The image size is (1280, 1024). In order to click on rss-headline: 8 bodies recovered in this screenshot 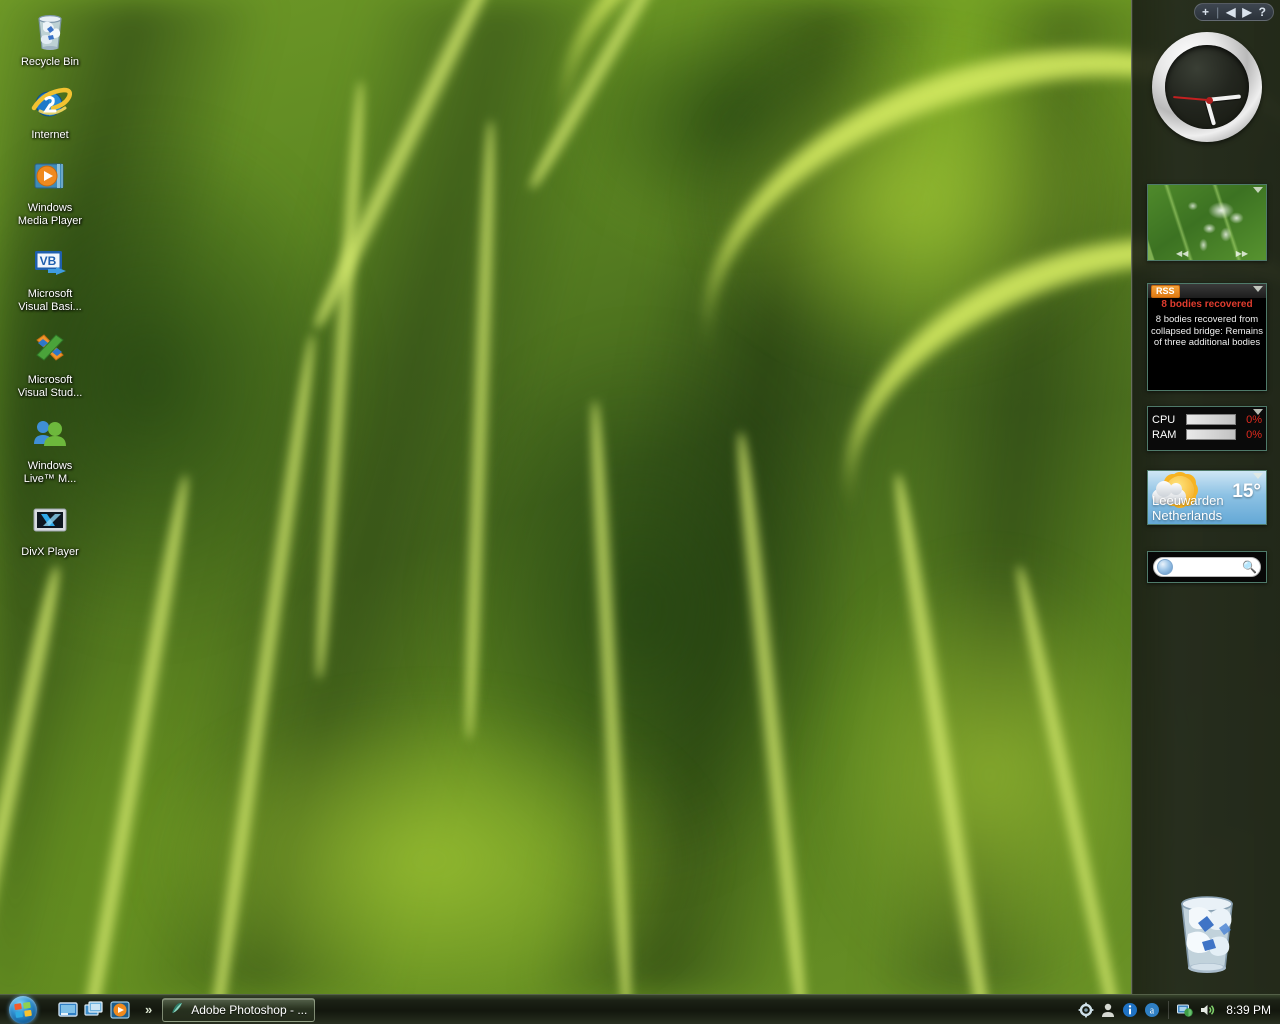, I will do `click(1207, 305)`.